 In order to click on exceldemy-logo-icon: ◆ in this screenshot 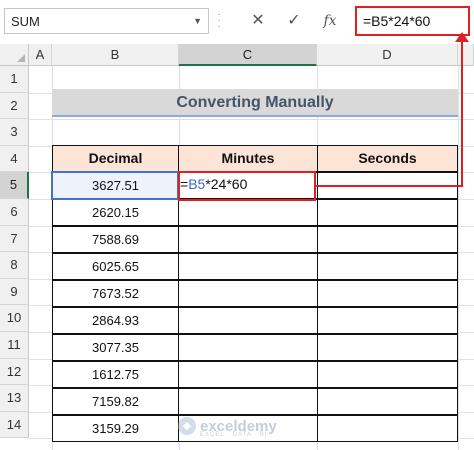, I will do `click(187, 426)`.